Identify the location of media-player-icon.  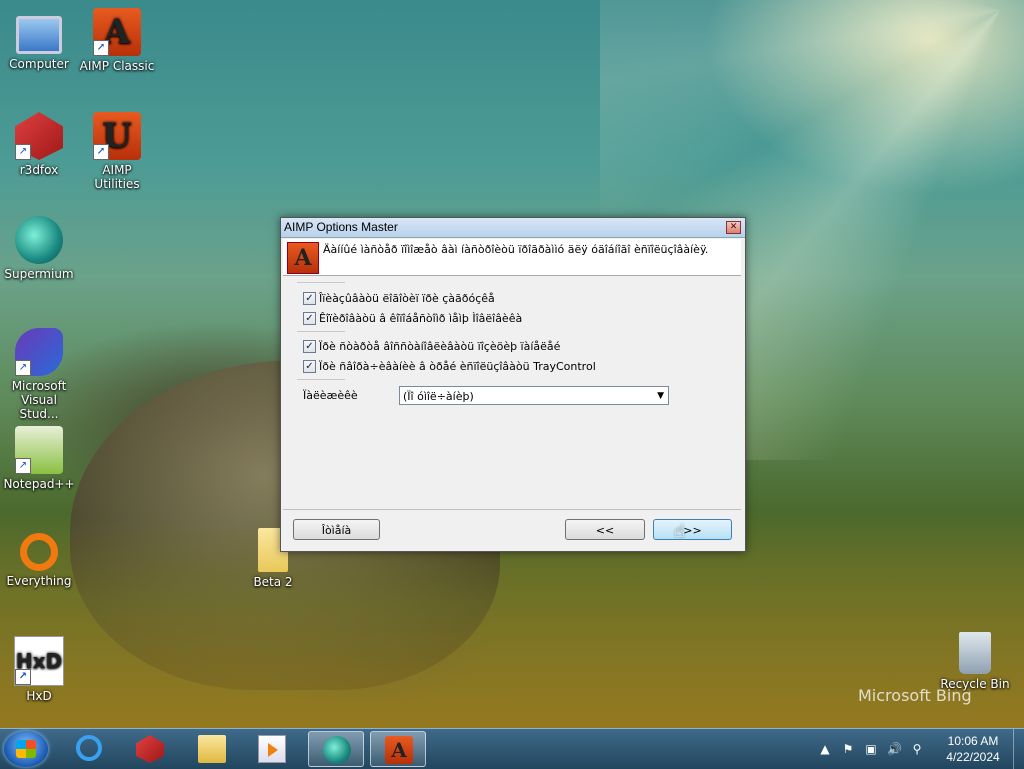
(272, 749).